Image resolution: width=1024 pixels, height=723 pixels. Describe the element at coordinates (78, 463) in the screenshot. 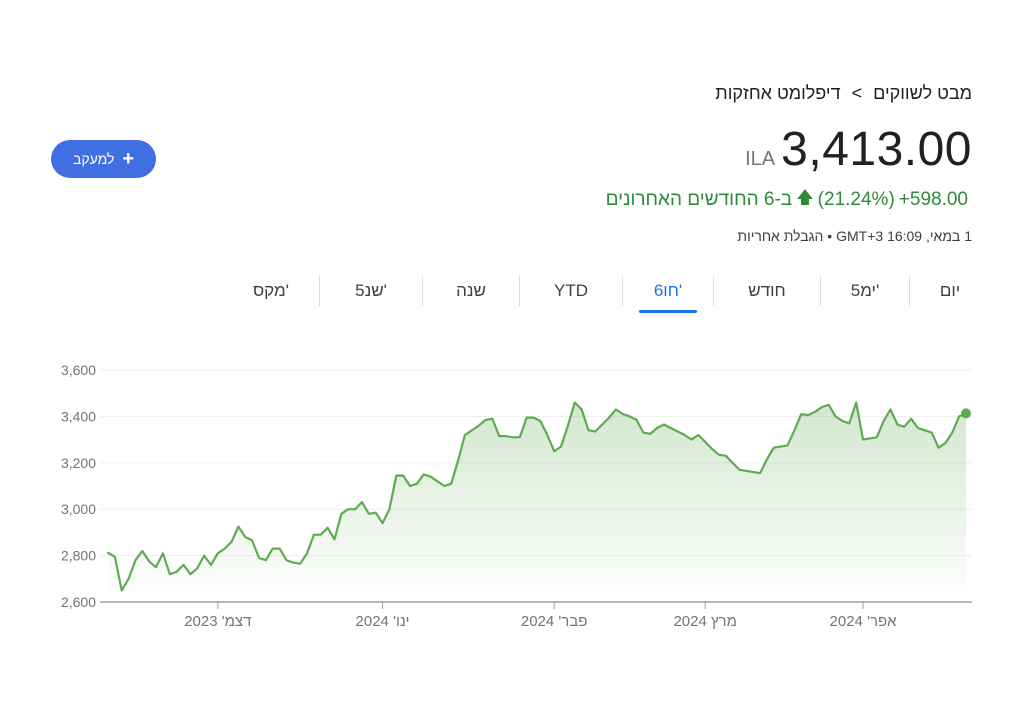

I see `y-tick-label: 3,200` at that location.